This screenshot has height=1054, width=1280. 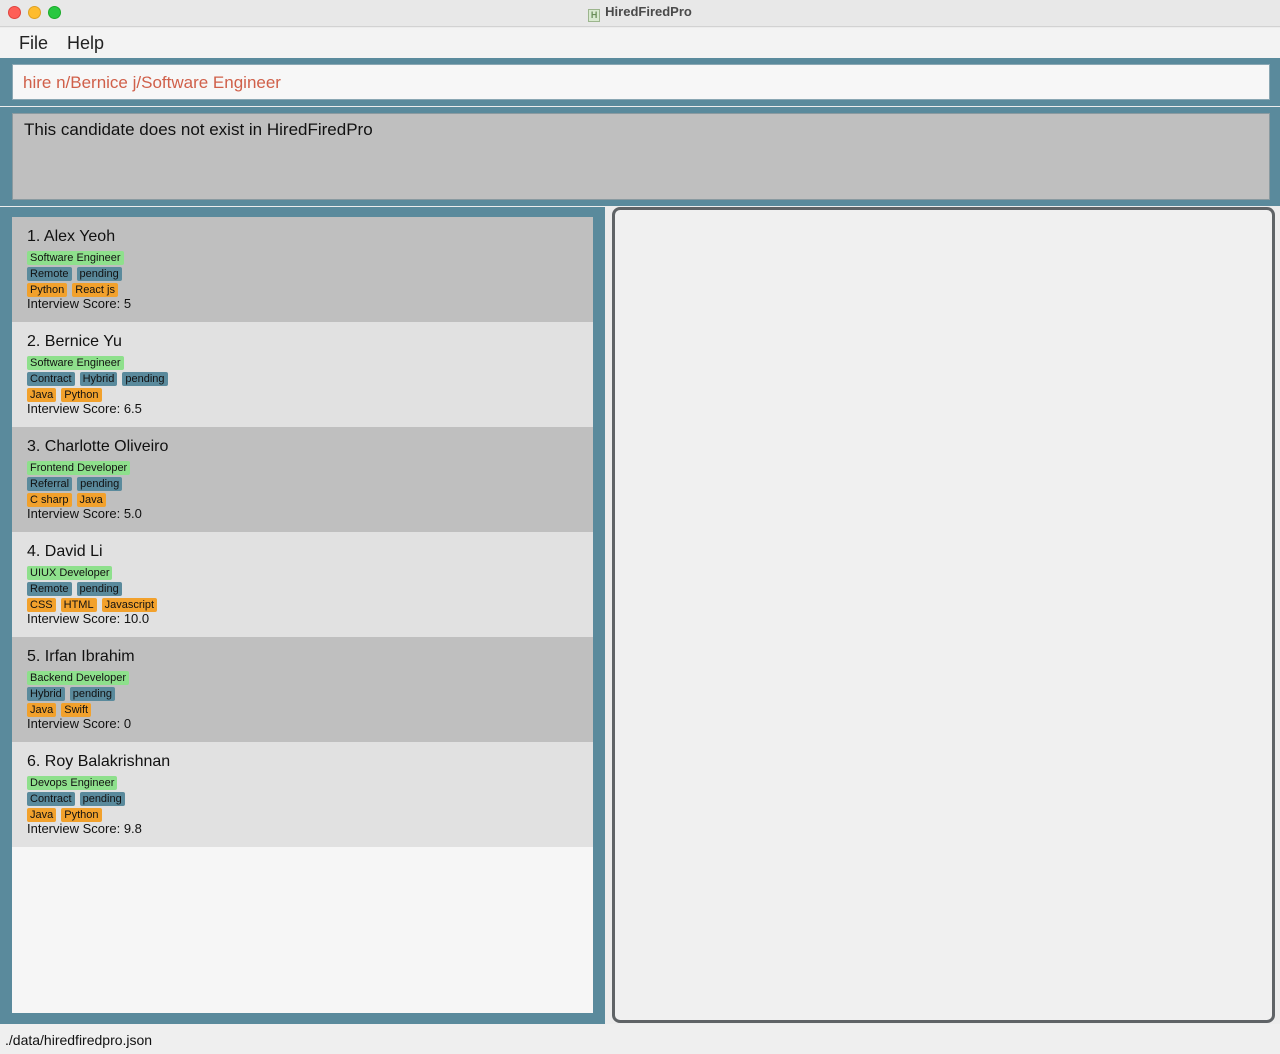 What do you see at coordinates (648, 11) in the screenshot?
I see `window-title: HiredFiredPro` at bounding box center [648, 11].